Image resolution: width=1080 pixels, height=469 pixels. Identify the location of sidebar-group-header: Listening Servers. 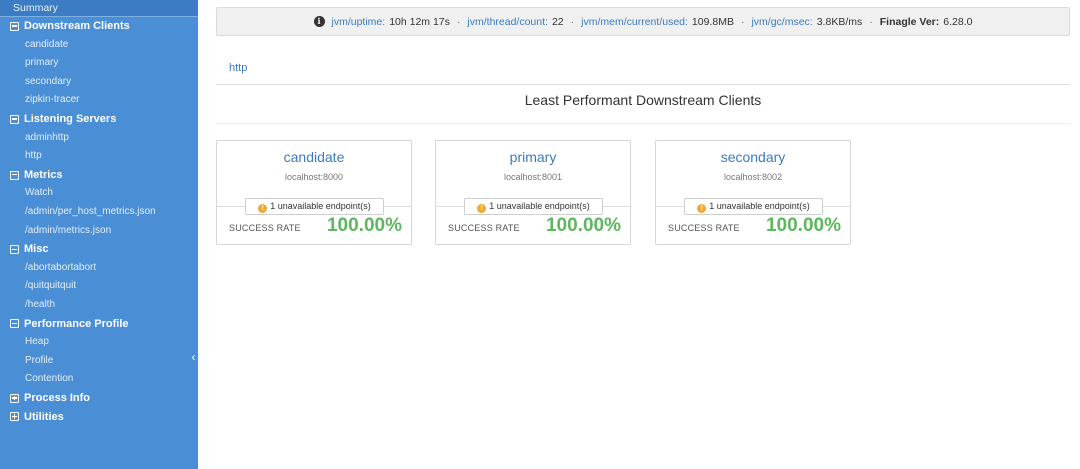
(99, 119).